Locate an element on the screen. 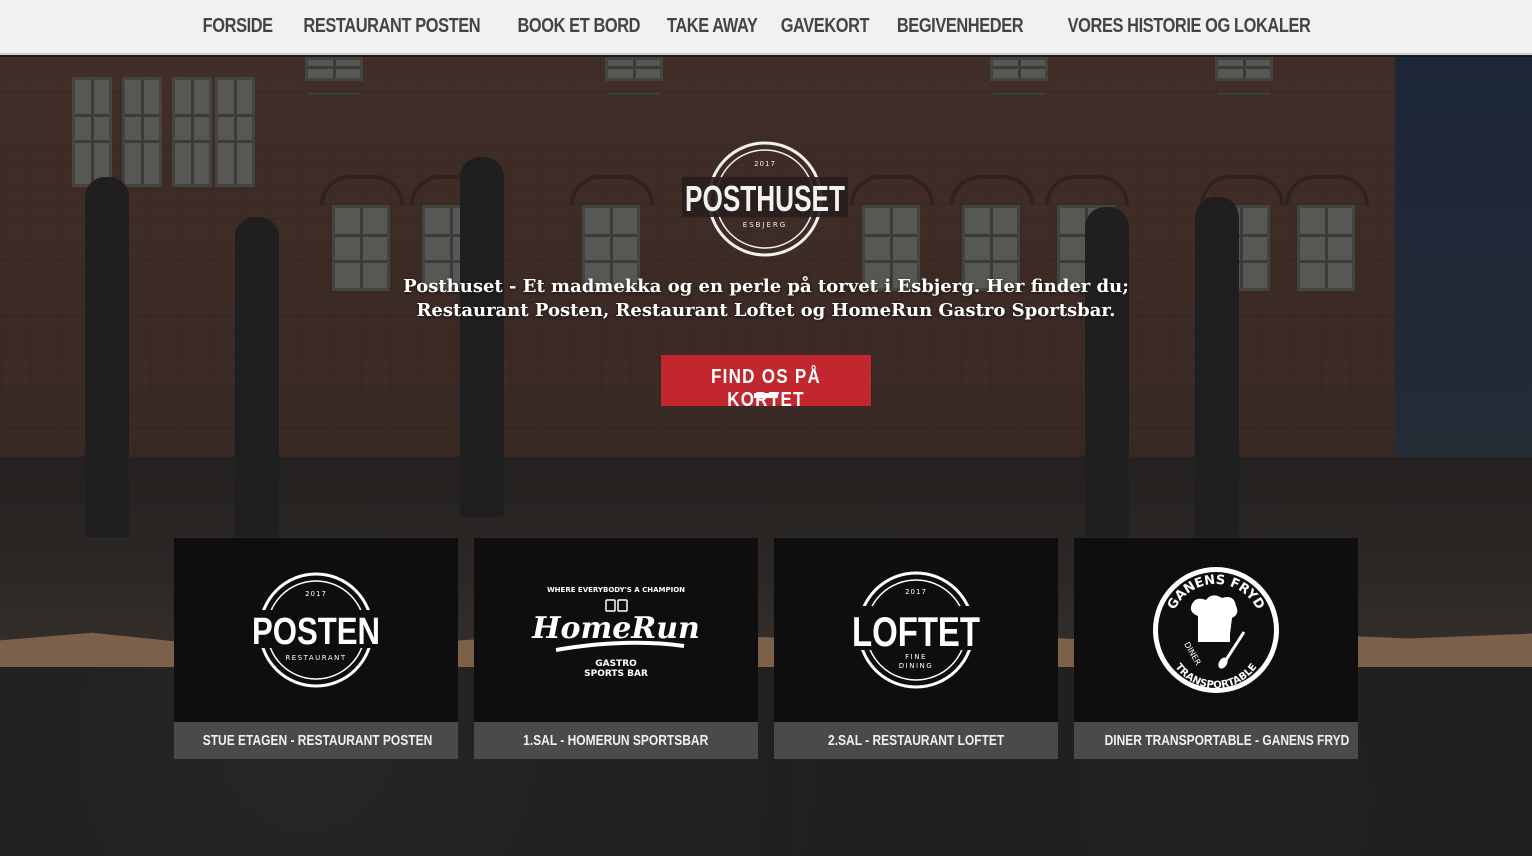  venue-card-label: 1.SAL - HOMERUN SPORTSBAR is located at coordinates (616, 740).